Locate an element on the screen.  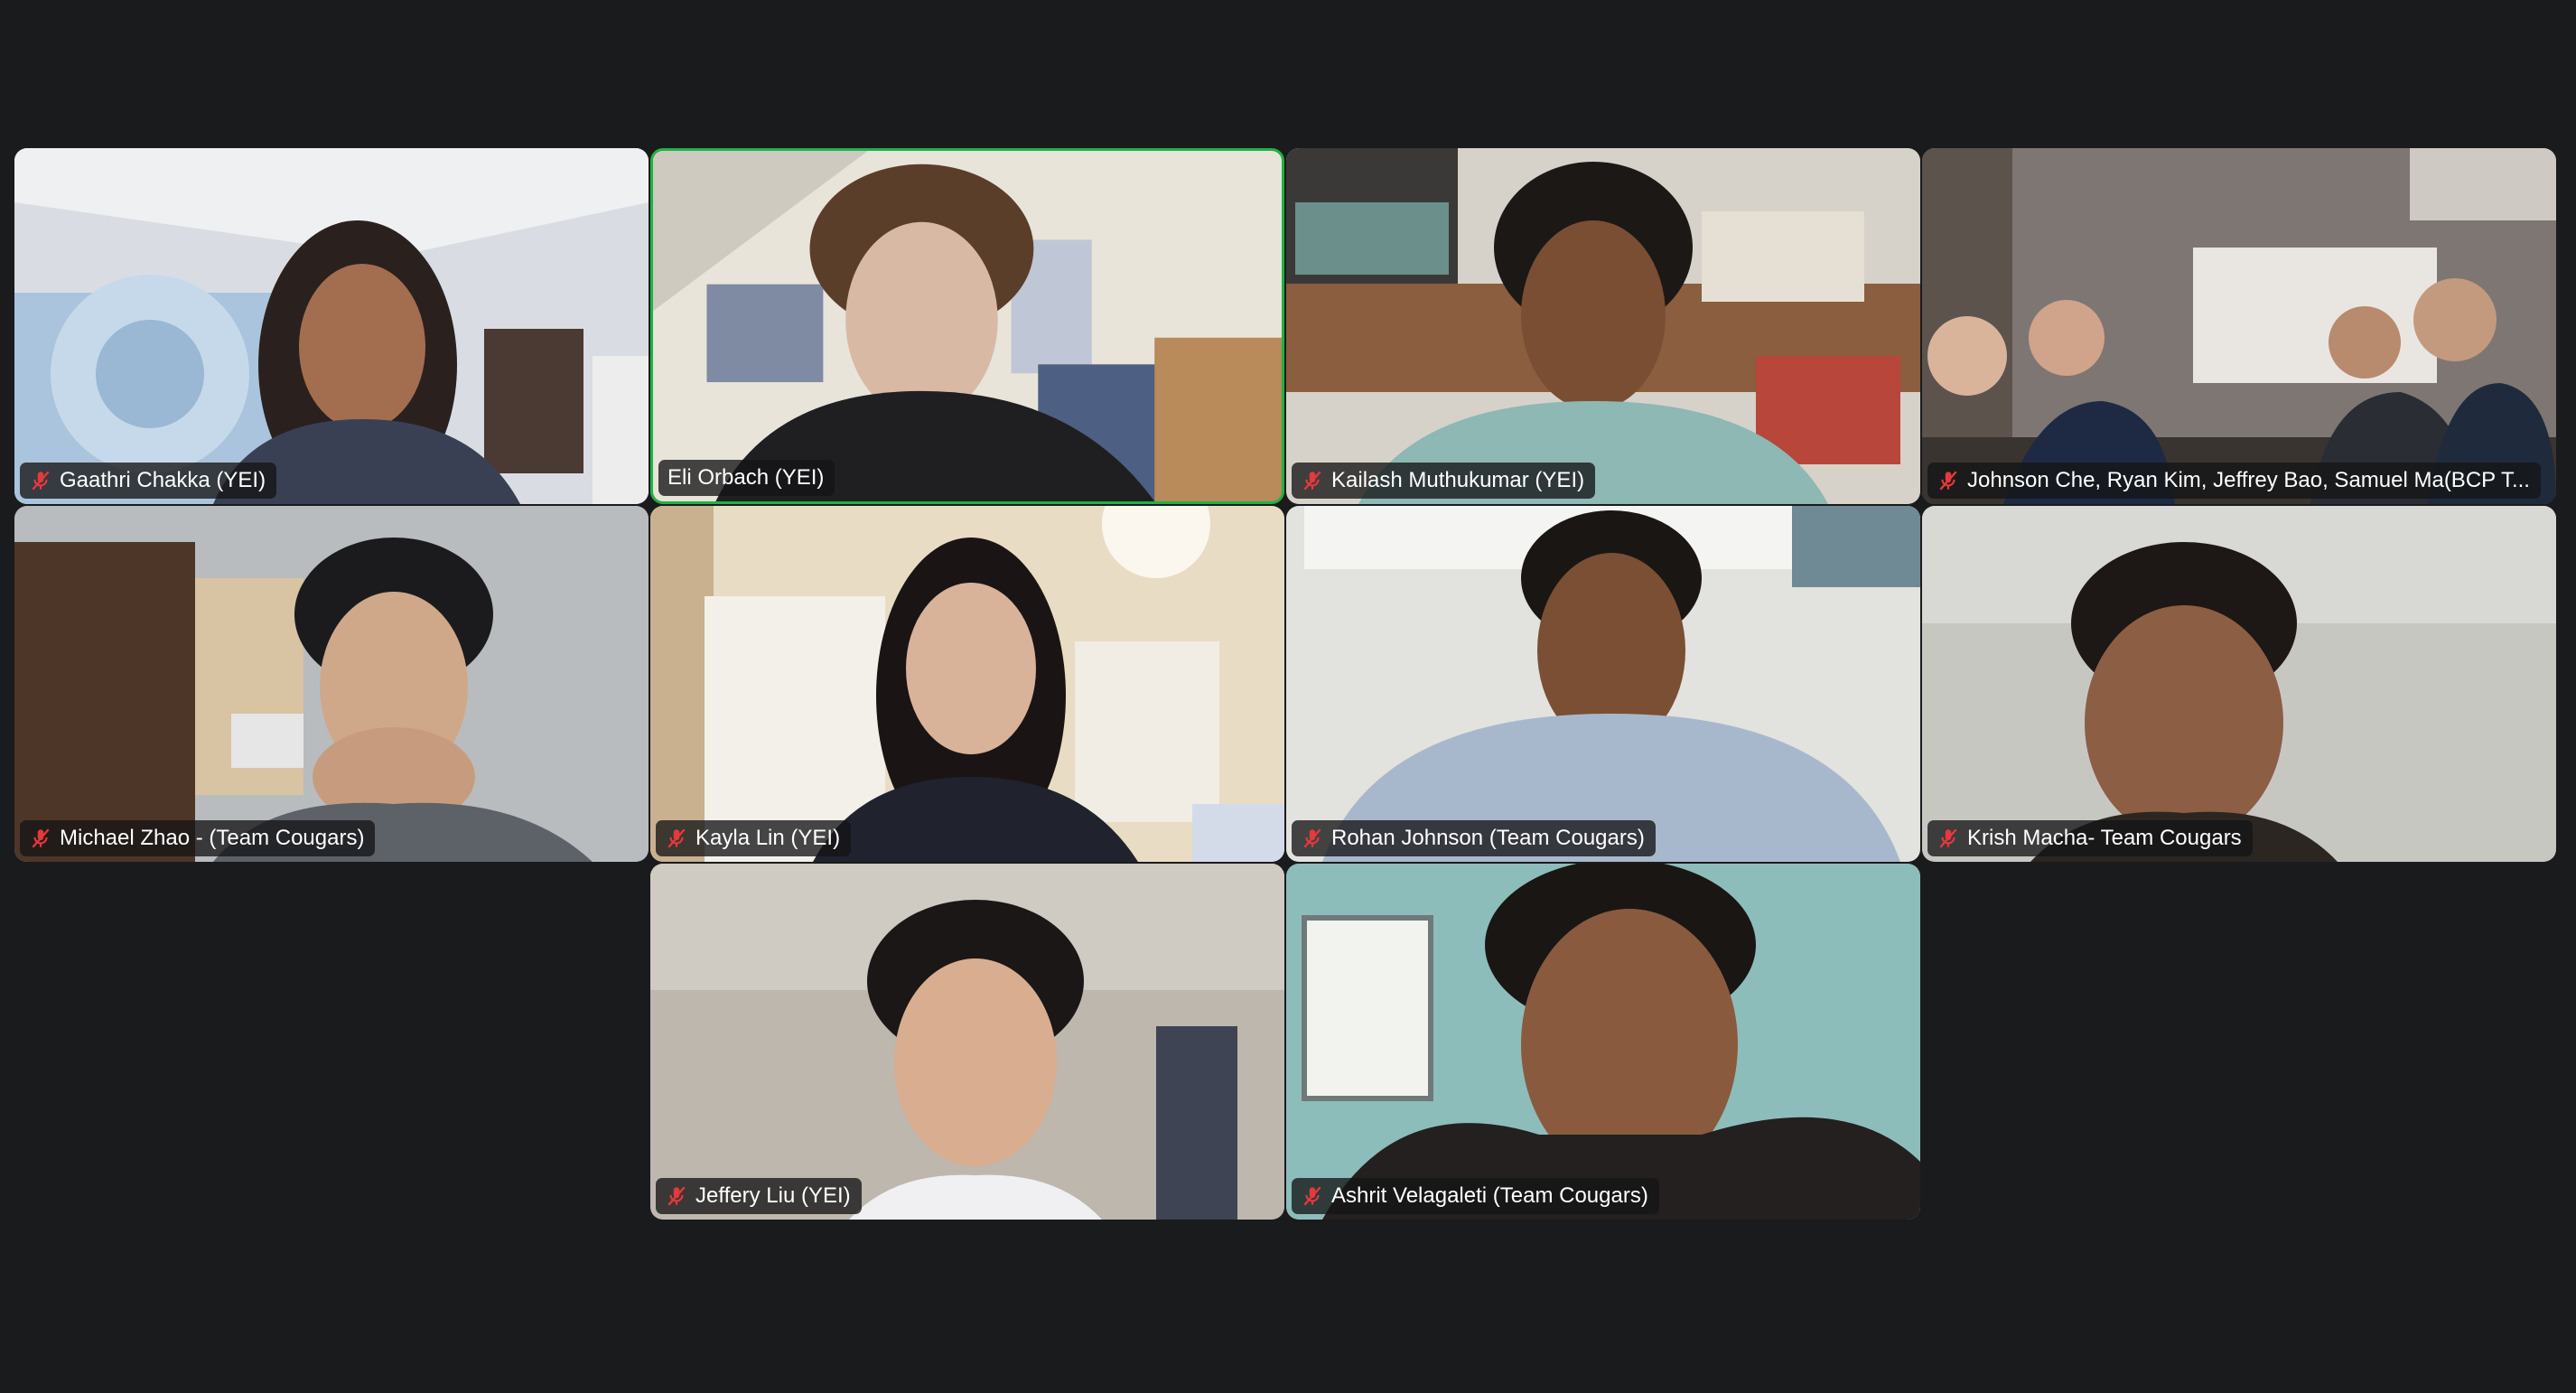
participant-name: Michael Zhao - (Team Cougars) is located at coordinates (213, 838).